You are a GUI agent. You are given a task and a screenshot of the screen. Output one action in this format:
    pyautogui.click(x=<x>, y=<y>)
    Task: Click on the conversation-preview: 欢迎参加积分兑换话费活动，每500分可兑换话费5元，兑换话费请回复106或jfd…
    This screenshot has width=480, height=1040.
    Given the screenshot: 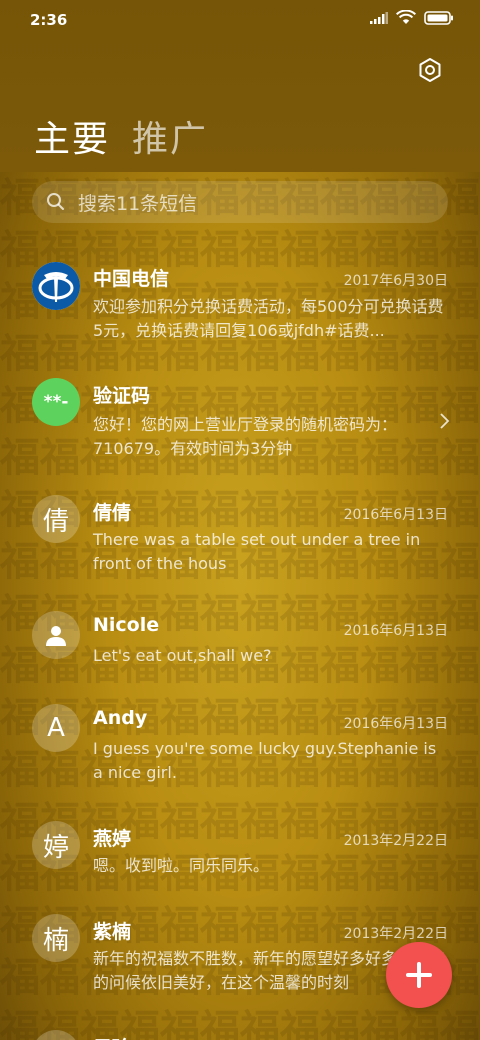 What is the action you would take?
    pyautogui.click(x=268, y=318)
    